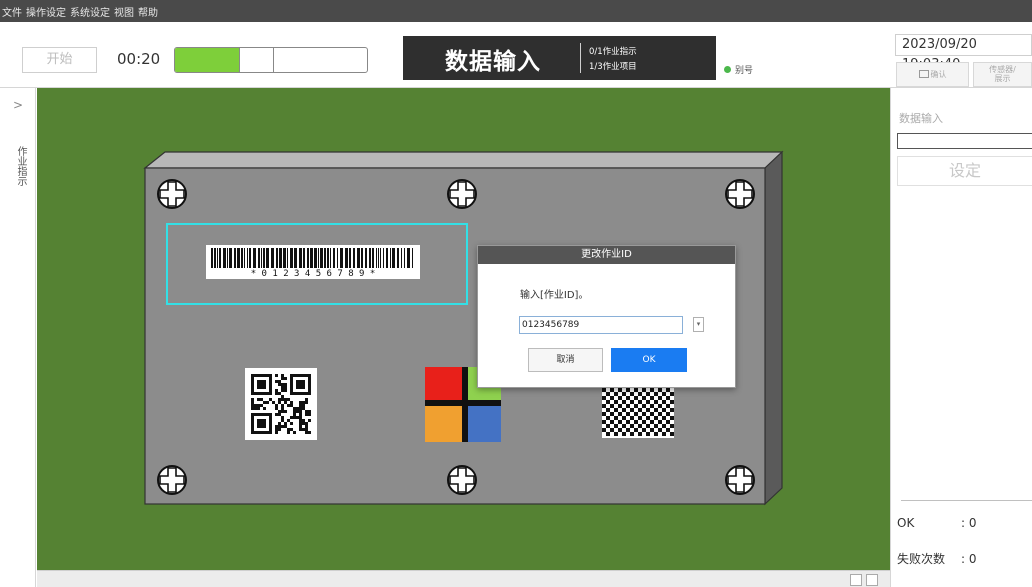 Image resolution: width=1032 pixels, height=587 pixels. I want to click on dropdown-arrow-icon: ▾, so click(698, 324).